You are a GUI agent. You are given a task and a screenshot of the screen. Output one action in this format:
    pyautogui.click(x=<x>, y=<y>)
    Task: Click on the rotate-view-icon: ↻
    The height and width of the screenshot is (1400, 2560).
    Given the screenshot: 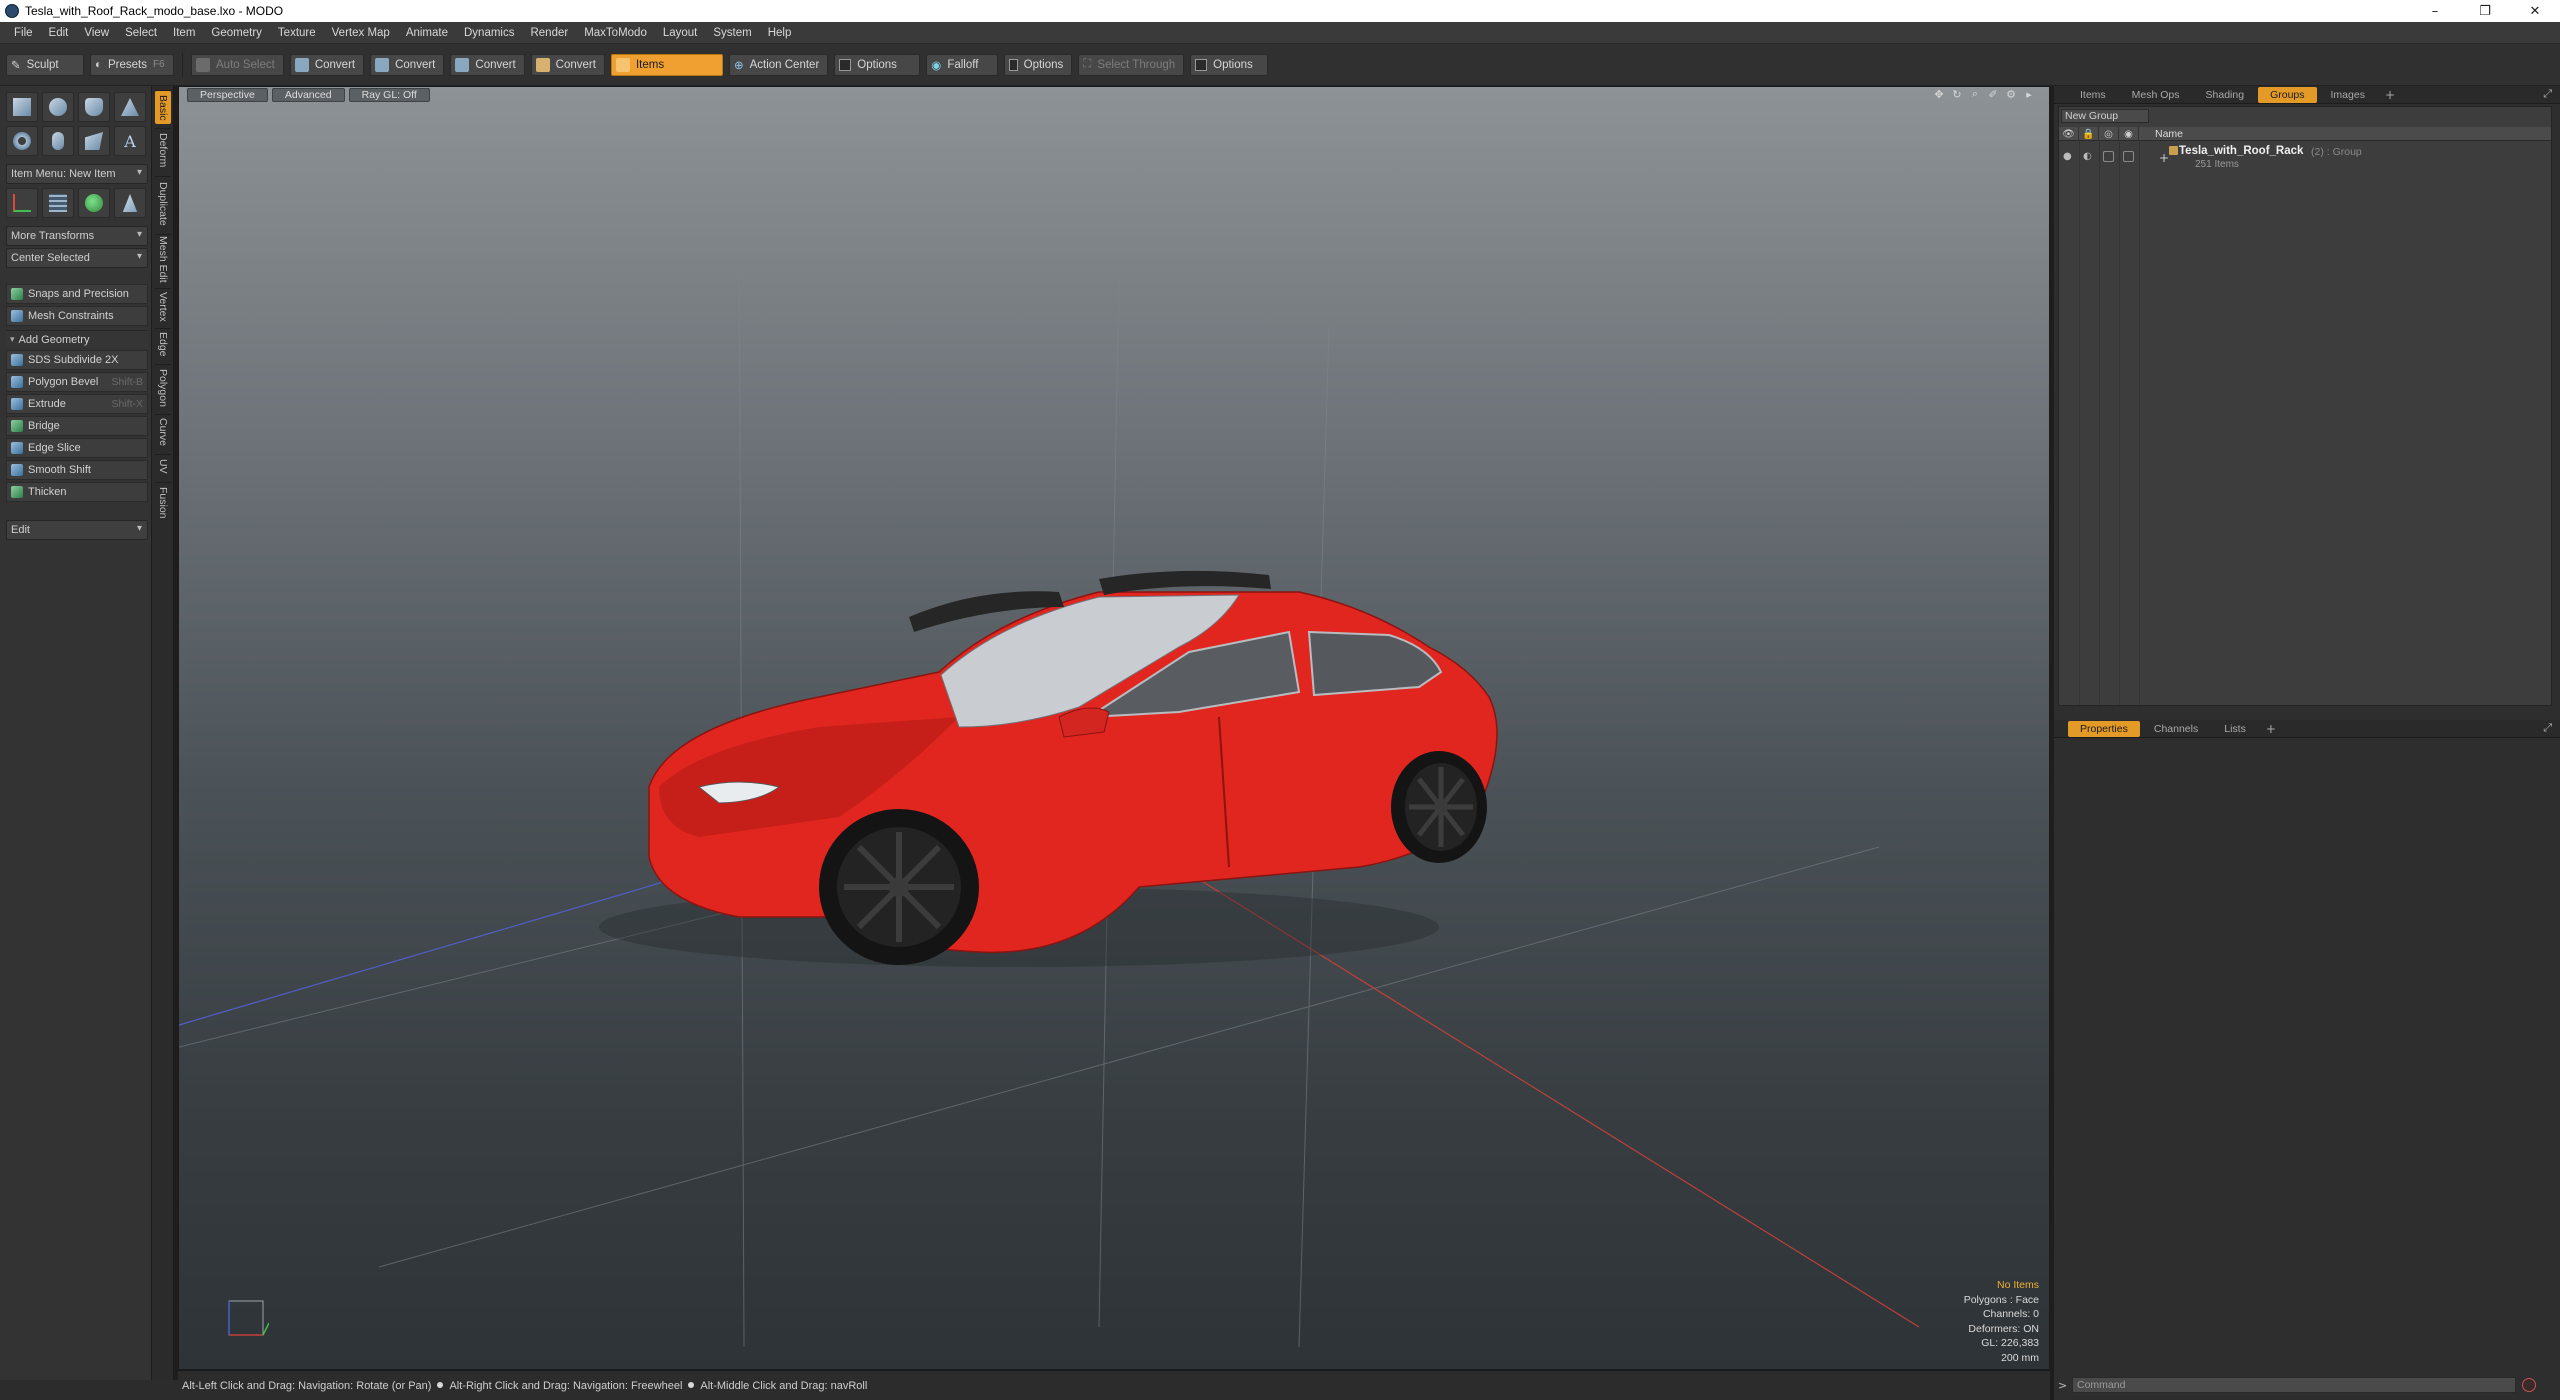 What is the action you would take?
    pyautogui.click(x=1957, y=94)
    